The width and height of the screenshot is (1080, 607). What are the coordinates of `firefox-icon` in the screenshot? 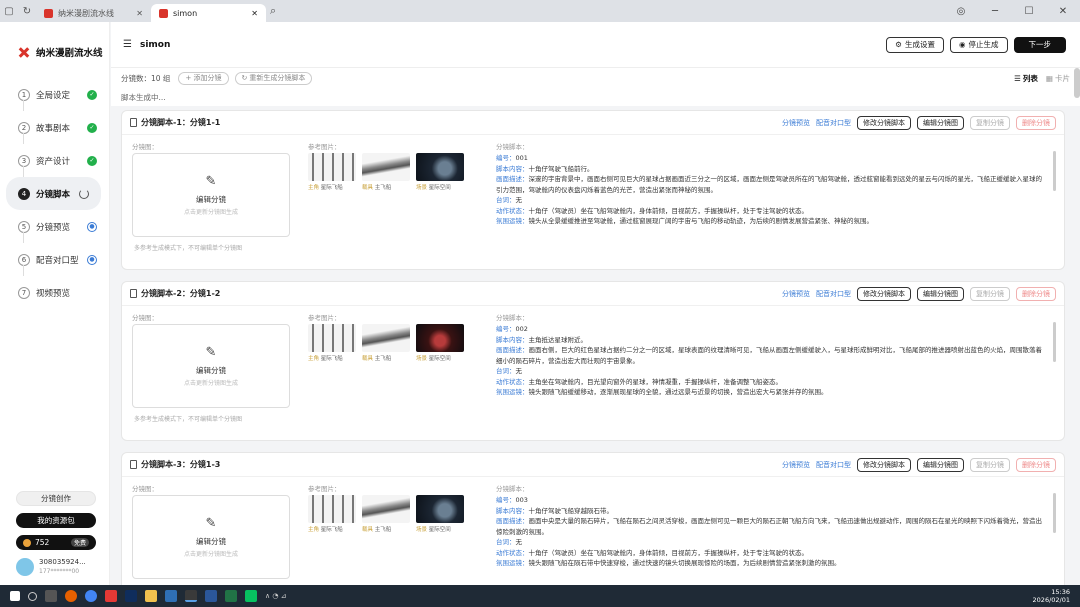 It's located at (71, 596).